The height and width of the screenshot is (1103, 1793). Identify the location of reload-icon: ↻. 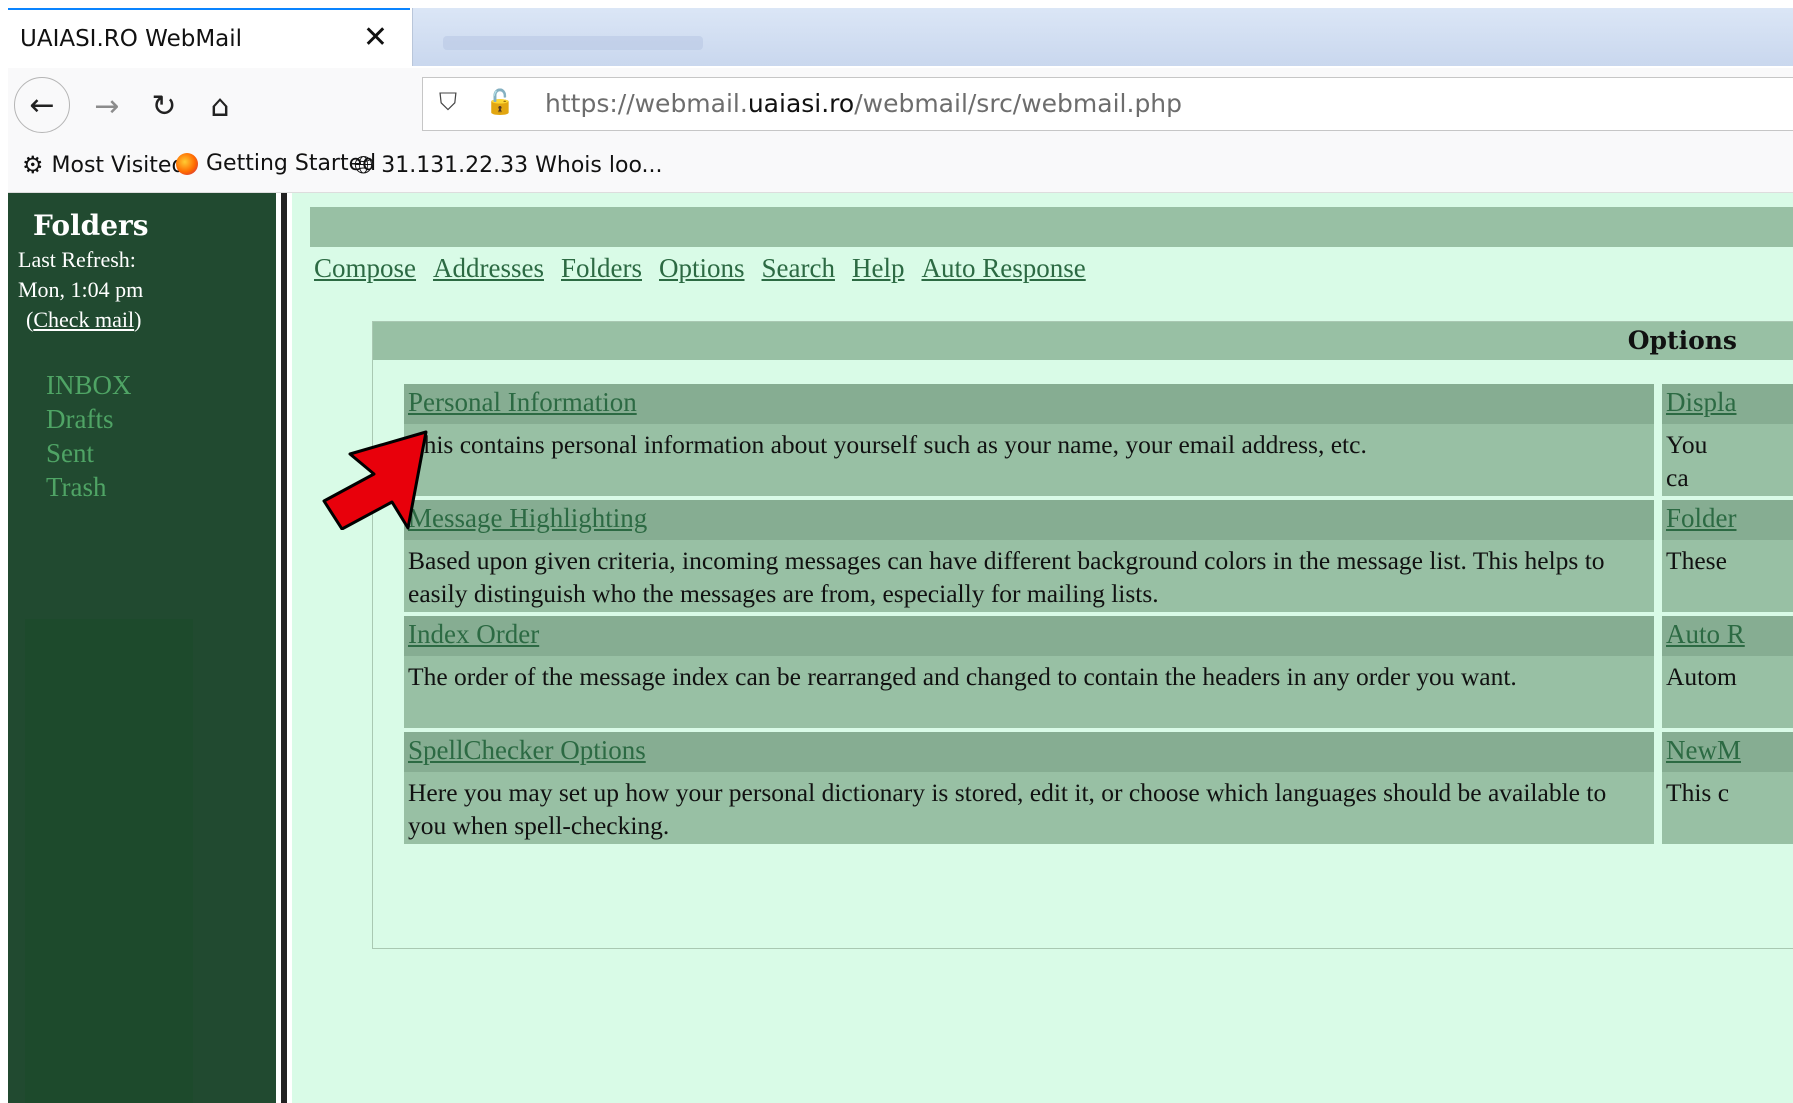
(164, 106).